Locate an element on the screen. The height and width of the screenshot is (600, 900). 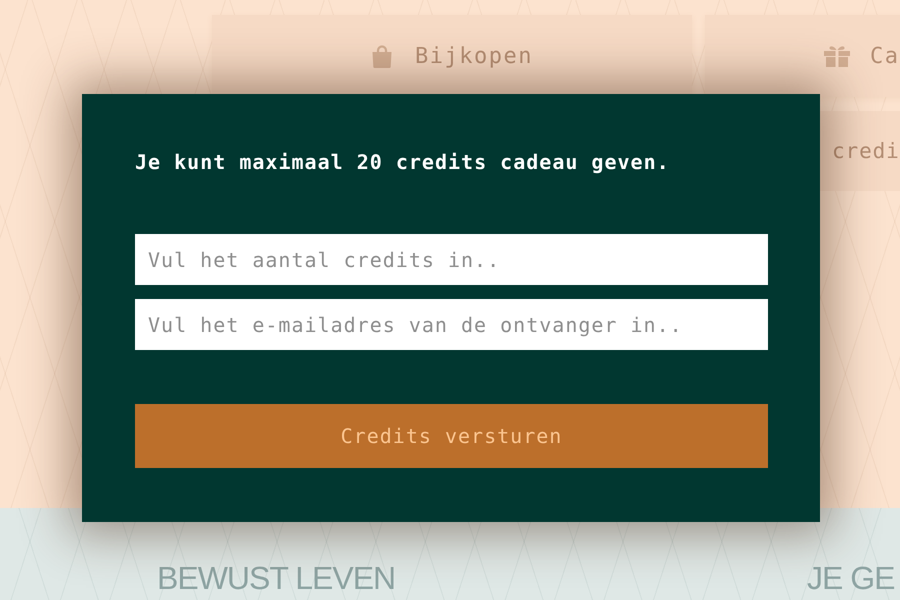
dialog-message: Je kunt maximaal 20 credits cadeau geven. is located at coordinates (403, 162).